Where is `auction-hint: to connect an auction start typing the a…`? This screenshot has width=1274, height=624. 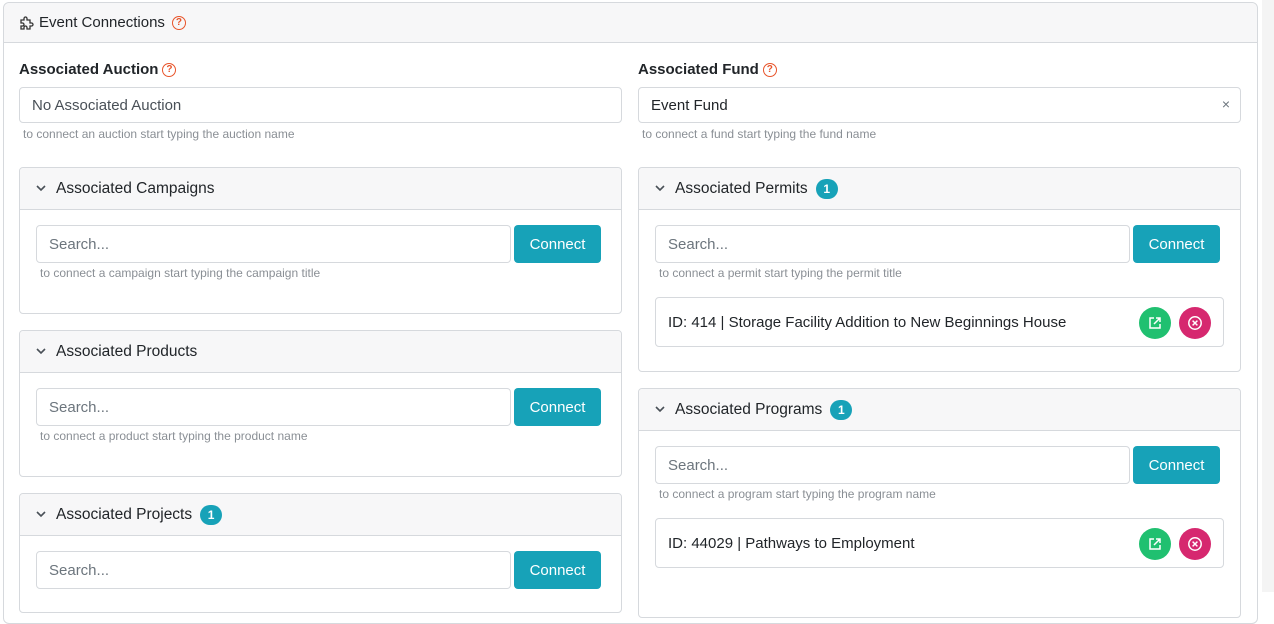 auction-hint: to connect an auction start typing the a… is located at coordinates (159, 134).